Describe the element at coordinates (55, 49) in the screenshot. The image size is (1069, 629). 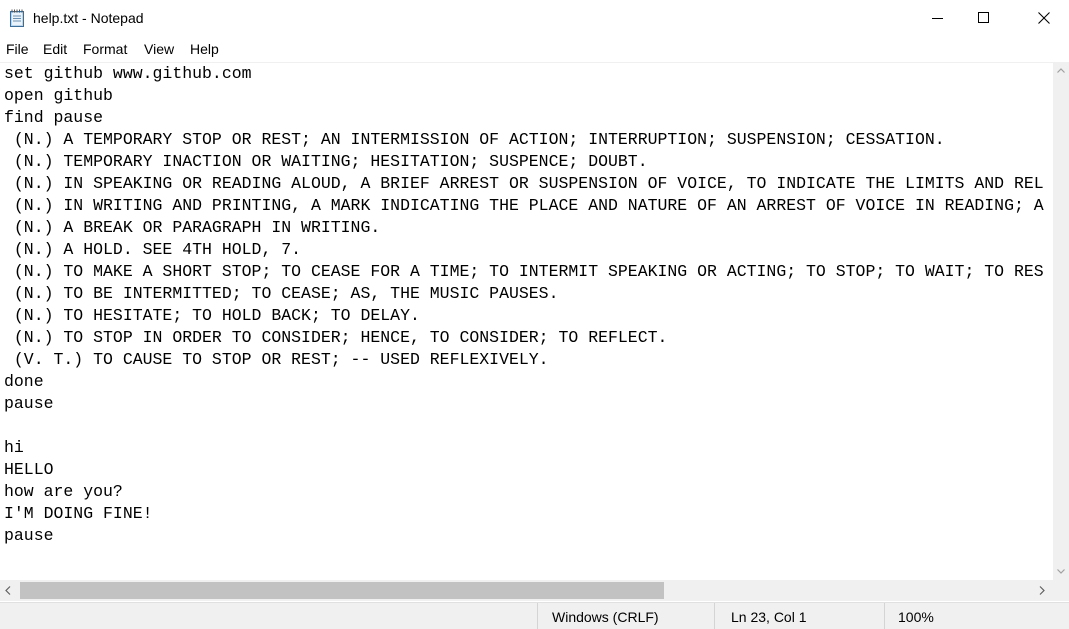
I see `menu-edit: Edit` at that location.